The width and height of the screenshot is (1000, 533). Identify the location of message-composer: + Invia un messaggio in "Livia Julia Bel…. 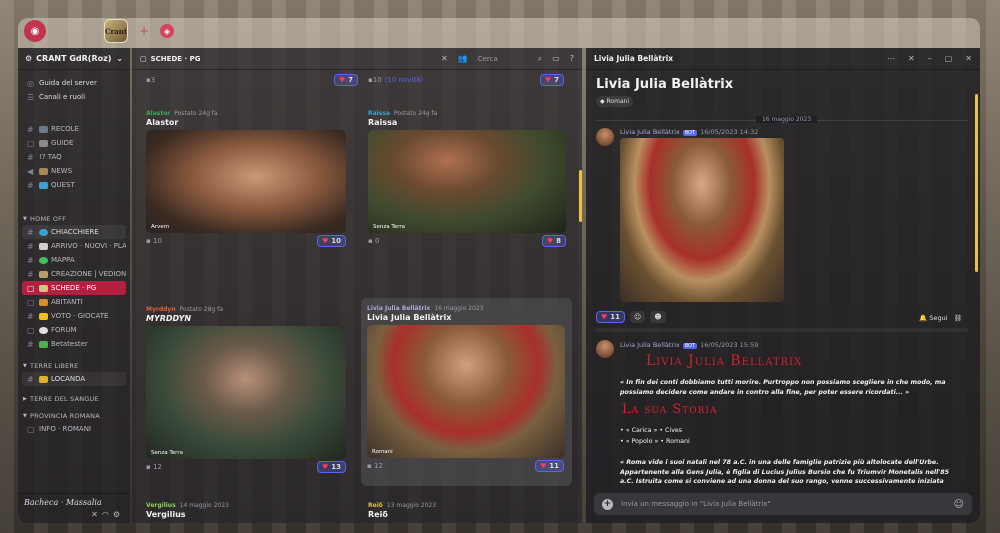
(783, 504).